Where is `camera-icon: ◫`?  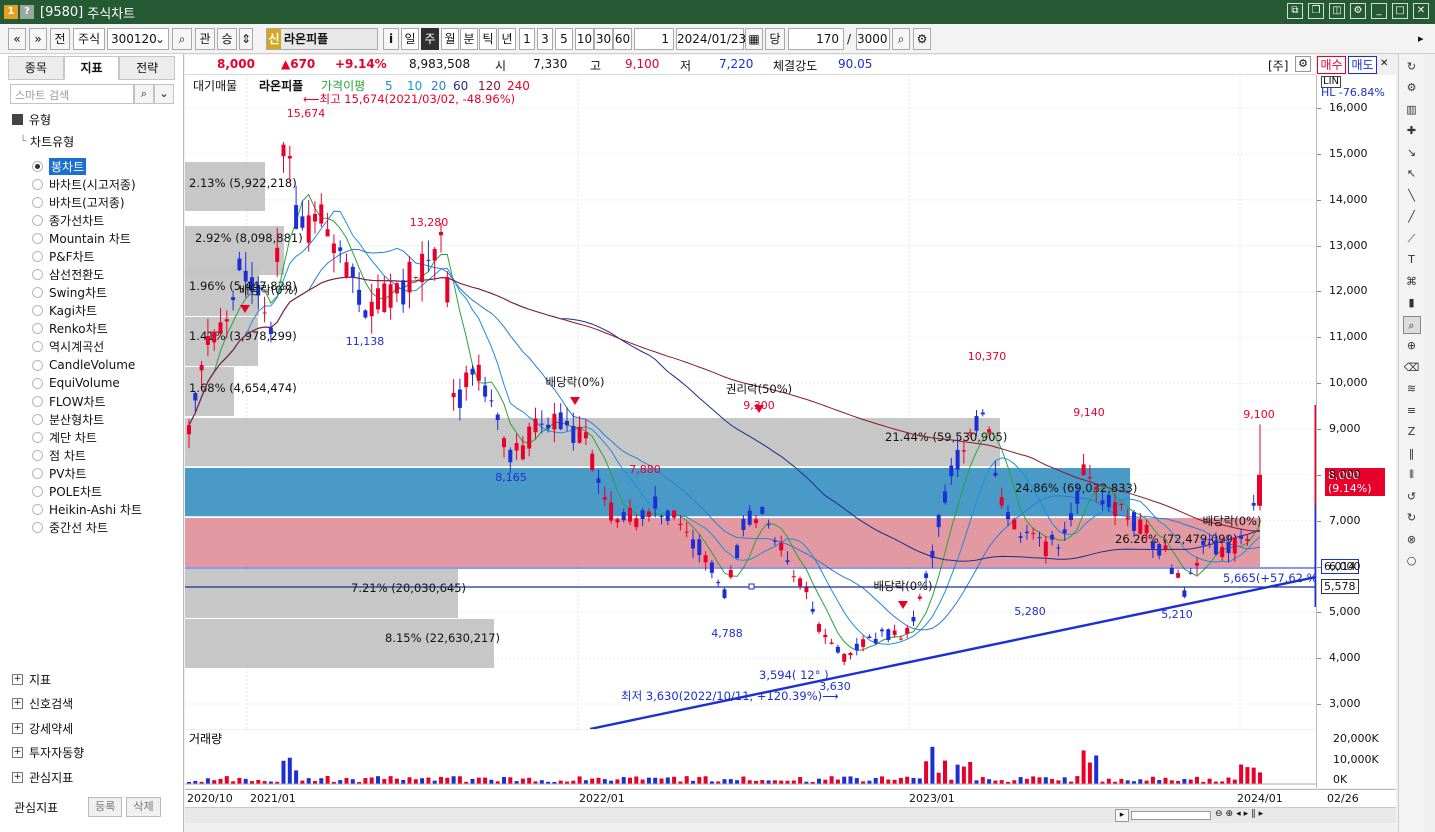 camera-icon: ◫ is located at coordinates (1337, 11).